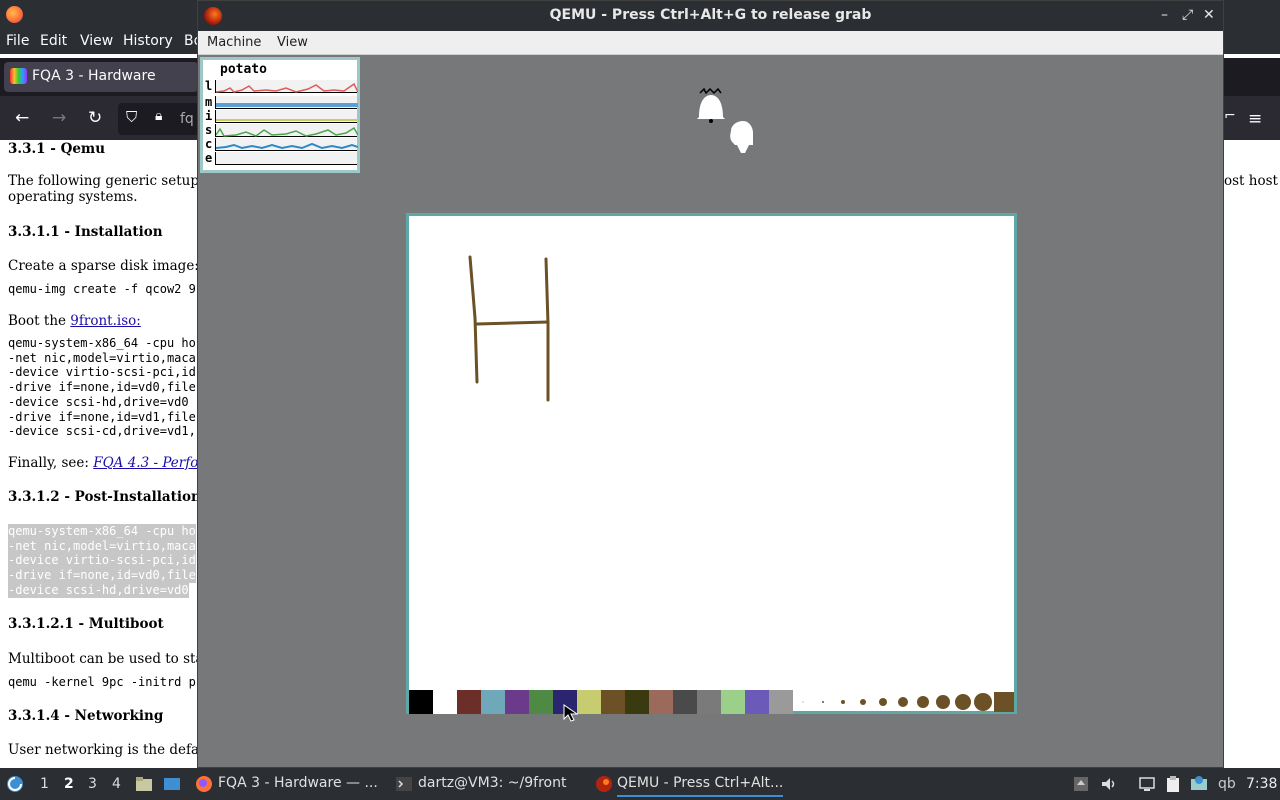 This screenshot has height=800, width=1280. What do you see at coordinates (1230, 116) in the screenshot?
I see `extension-icon: ⌐` at bounding box center [1230, 116].